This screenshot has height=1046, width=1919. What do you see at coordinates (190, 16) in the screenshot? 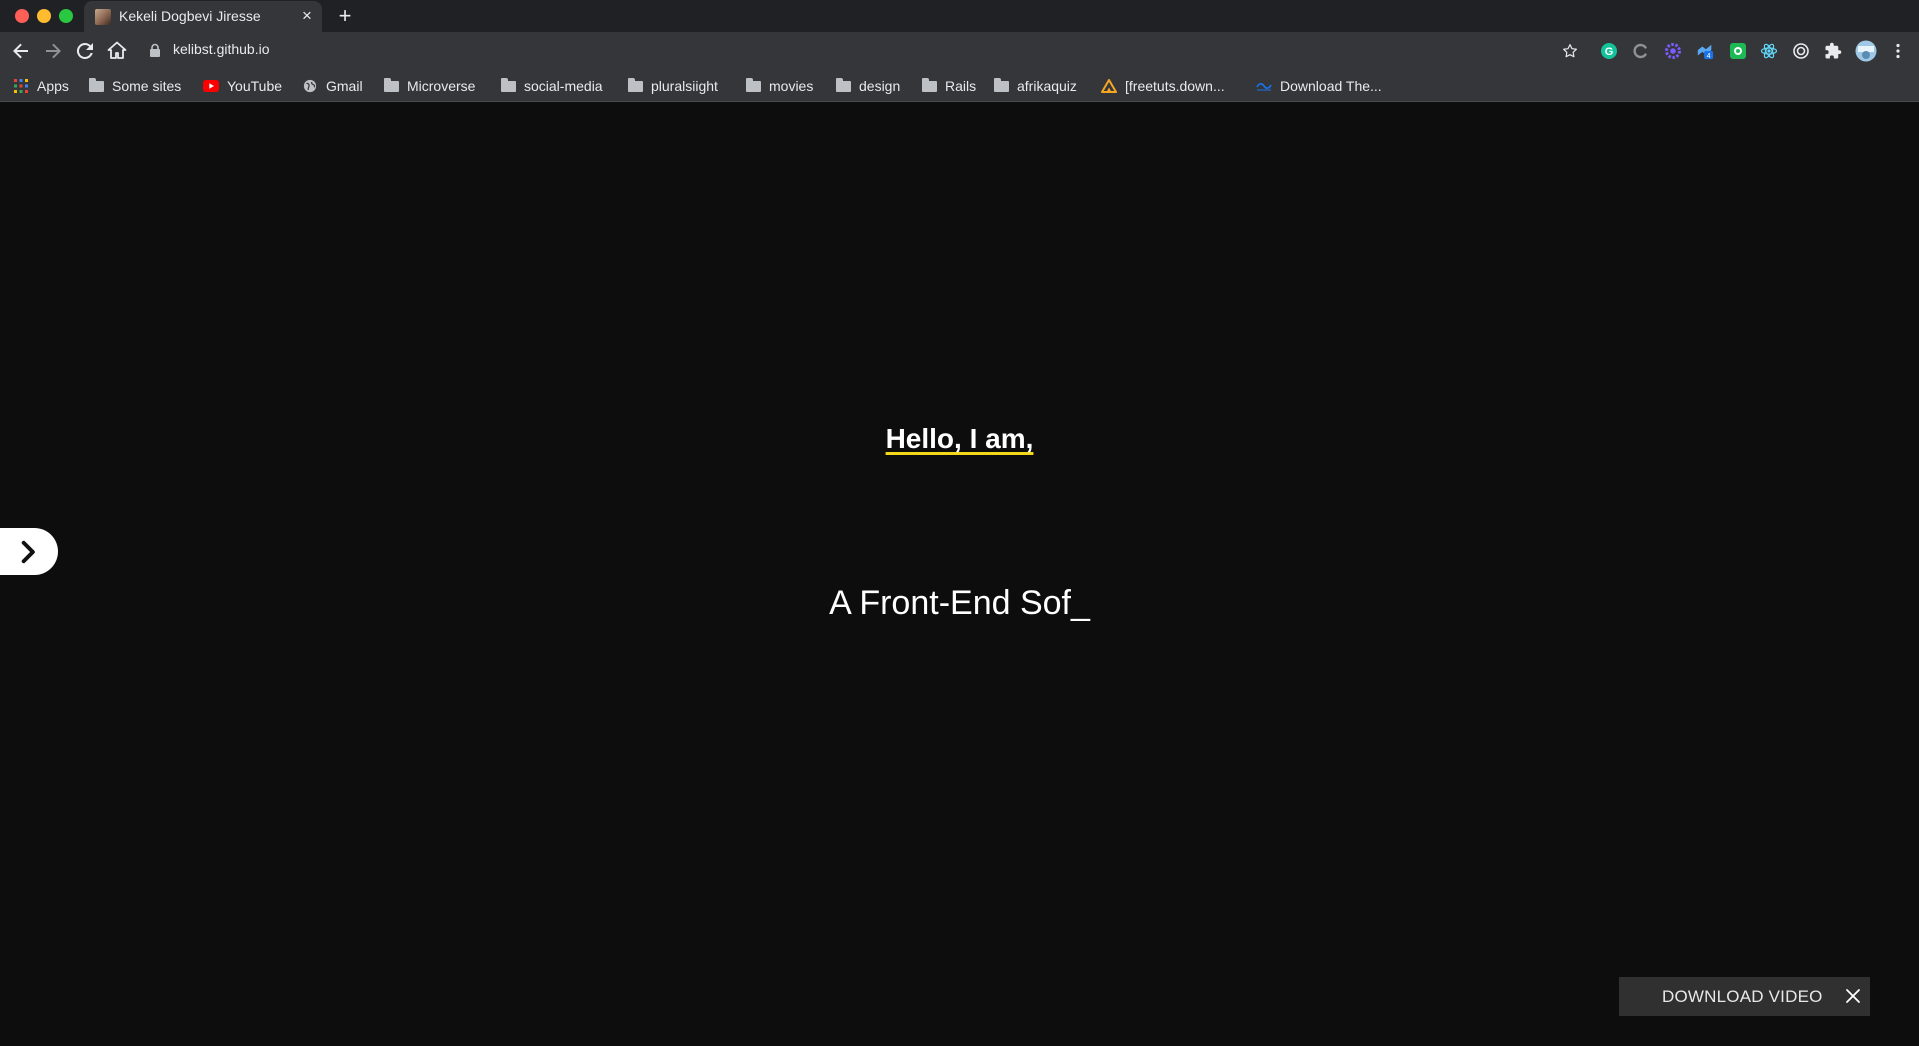
I see `tab-title: Kekeli Dogbevi Jiresse` at bounding box center [190, 16].